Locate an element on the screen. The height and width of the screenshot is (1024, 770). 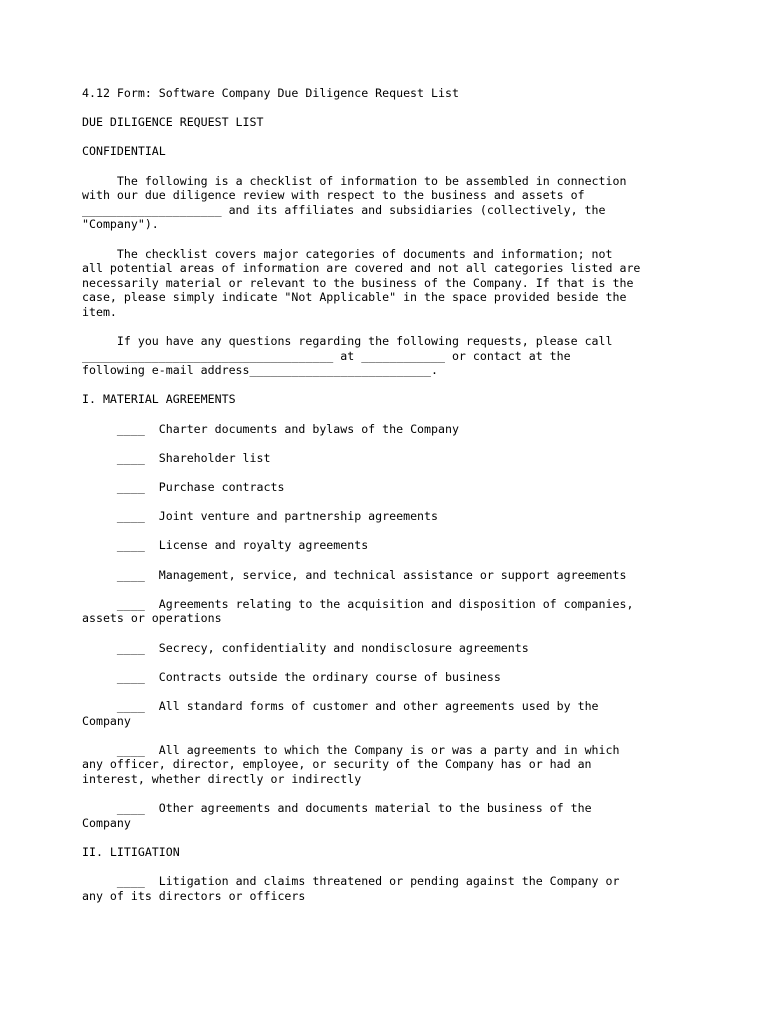
checklist-item: ____ Purchase contracts is located at coordinates (392, 487).